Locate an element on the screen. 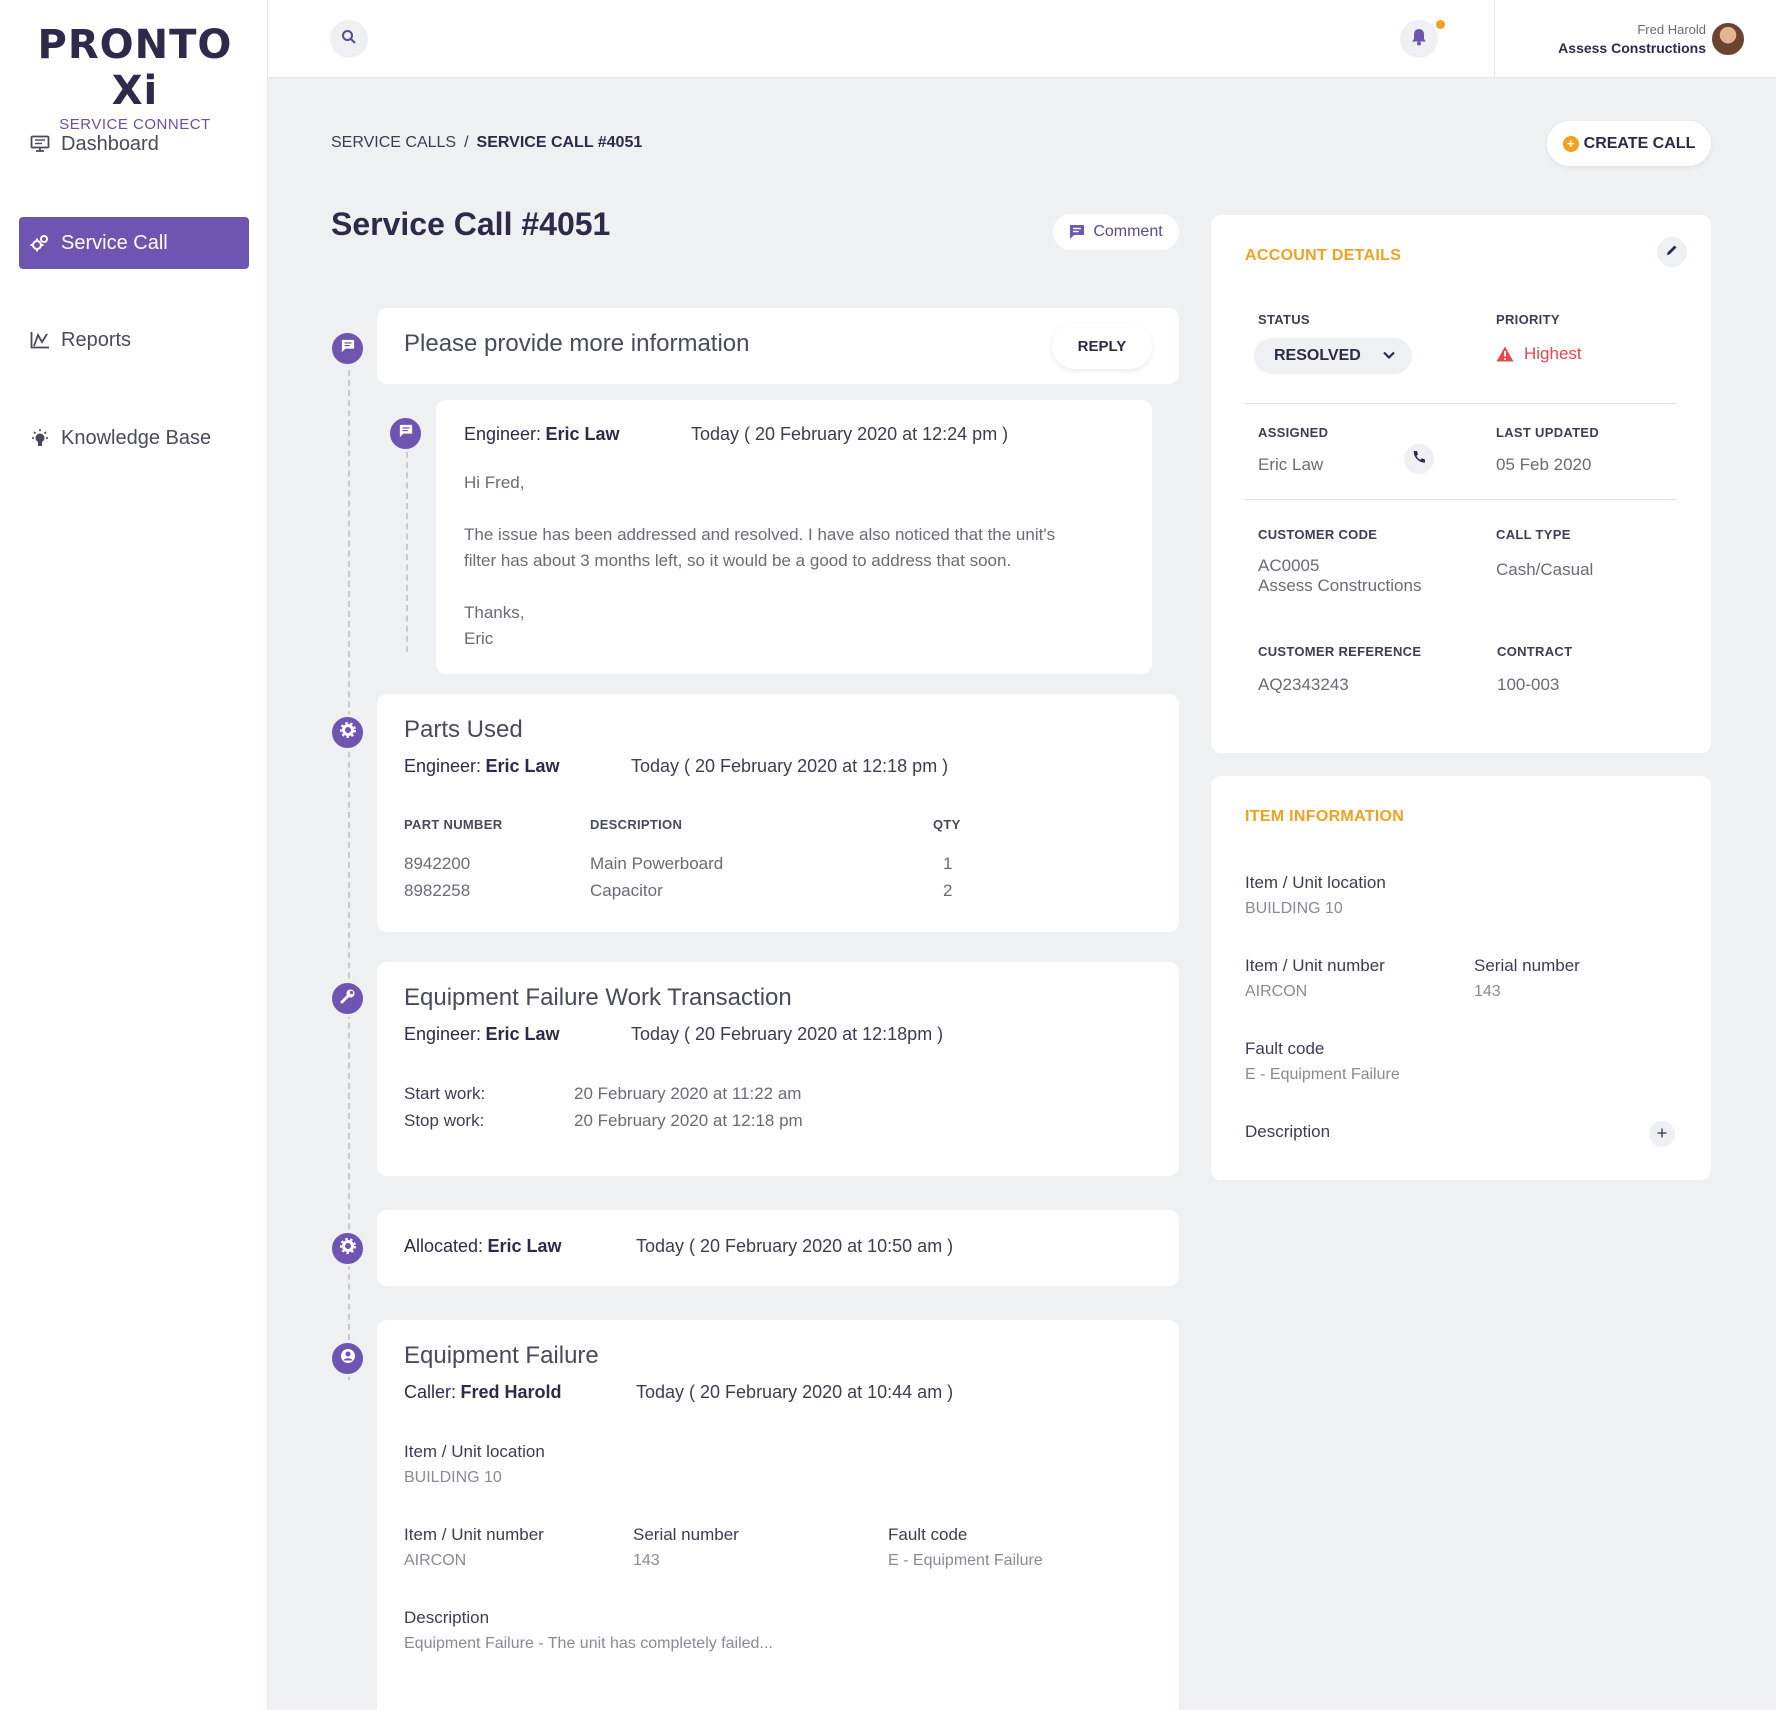 This screenshot has height=1710, width=1776. customer-code-label: CUSTOMER CODE is located at coordinates (1318, 534).